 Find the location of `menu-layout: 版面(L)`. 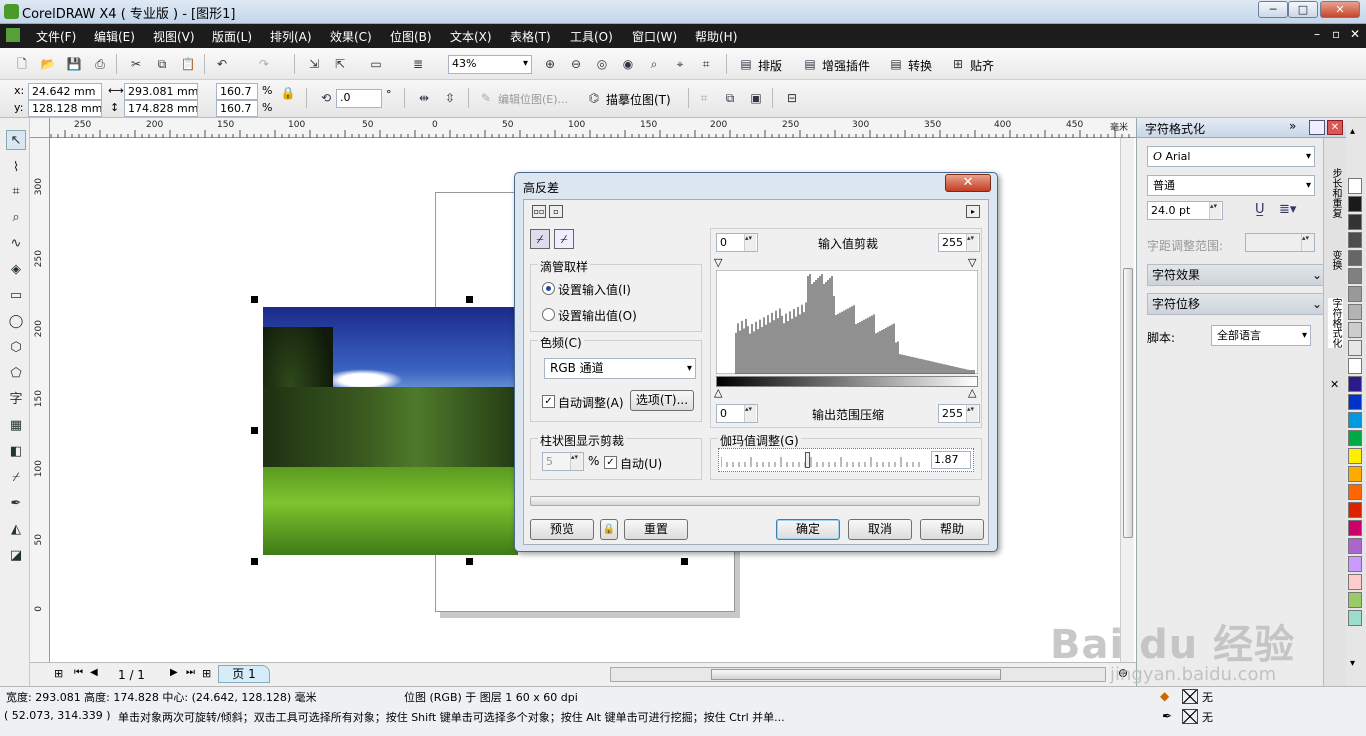

menu-layout: 版面(L) is located at coordinates (232, 36).